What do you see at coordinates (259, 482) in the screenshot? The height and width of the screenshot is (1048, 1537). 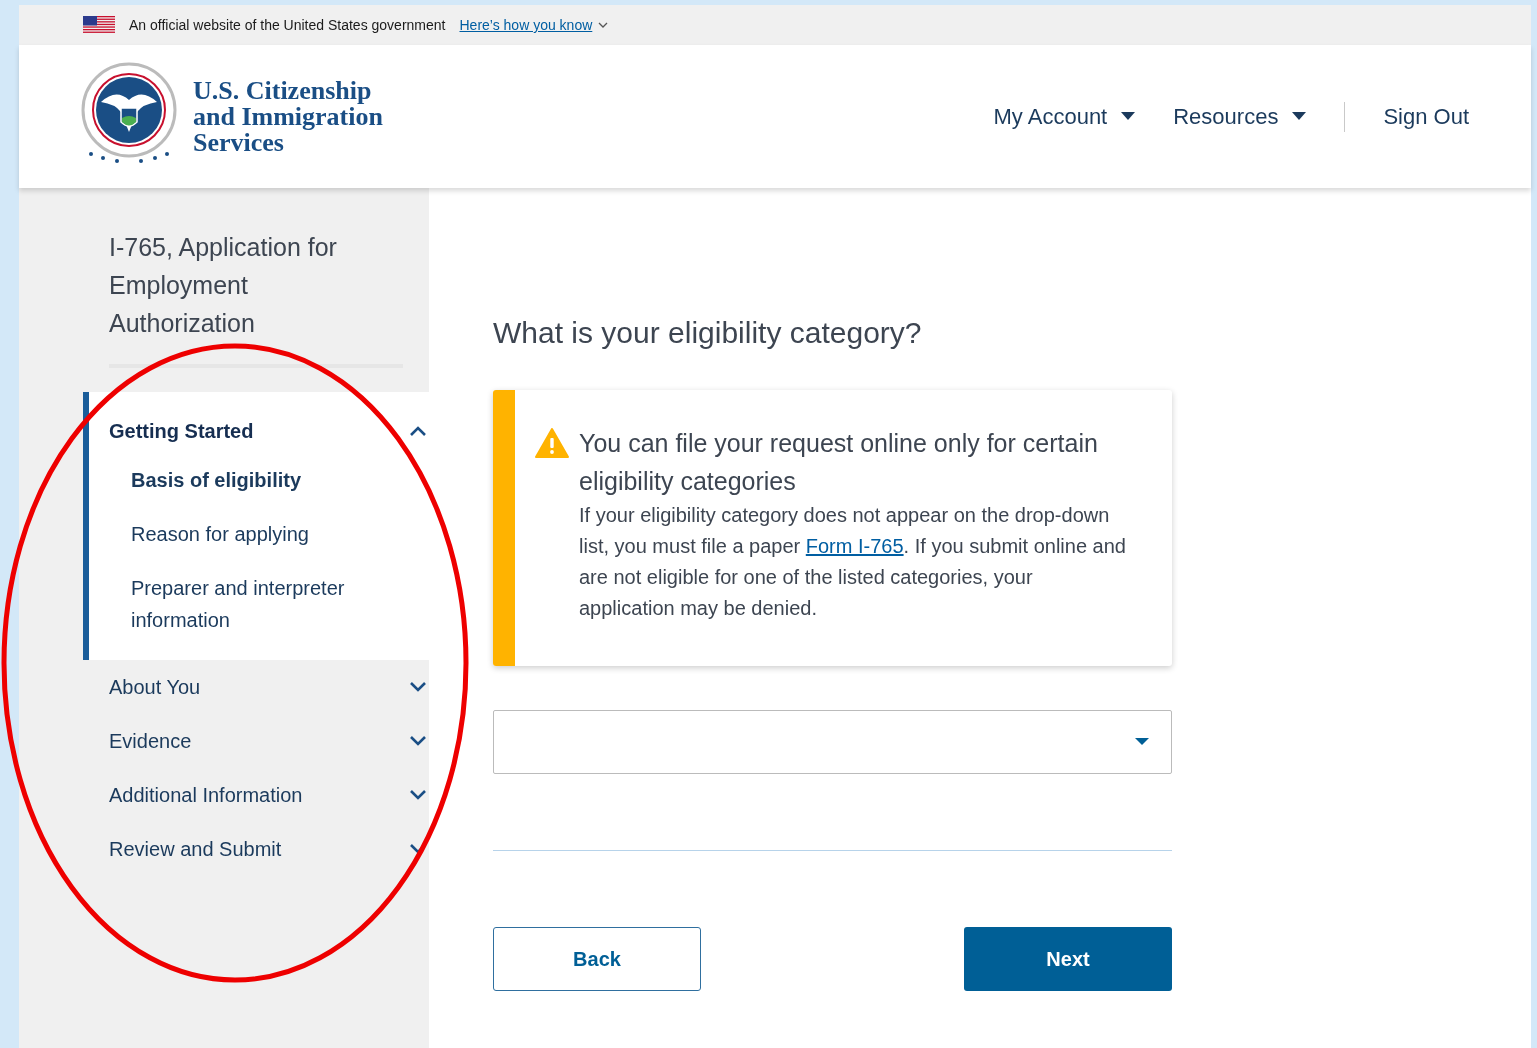 I see `step-link: Basis of eligibility` at bounding box center [259, 482].